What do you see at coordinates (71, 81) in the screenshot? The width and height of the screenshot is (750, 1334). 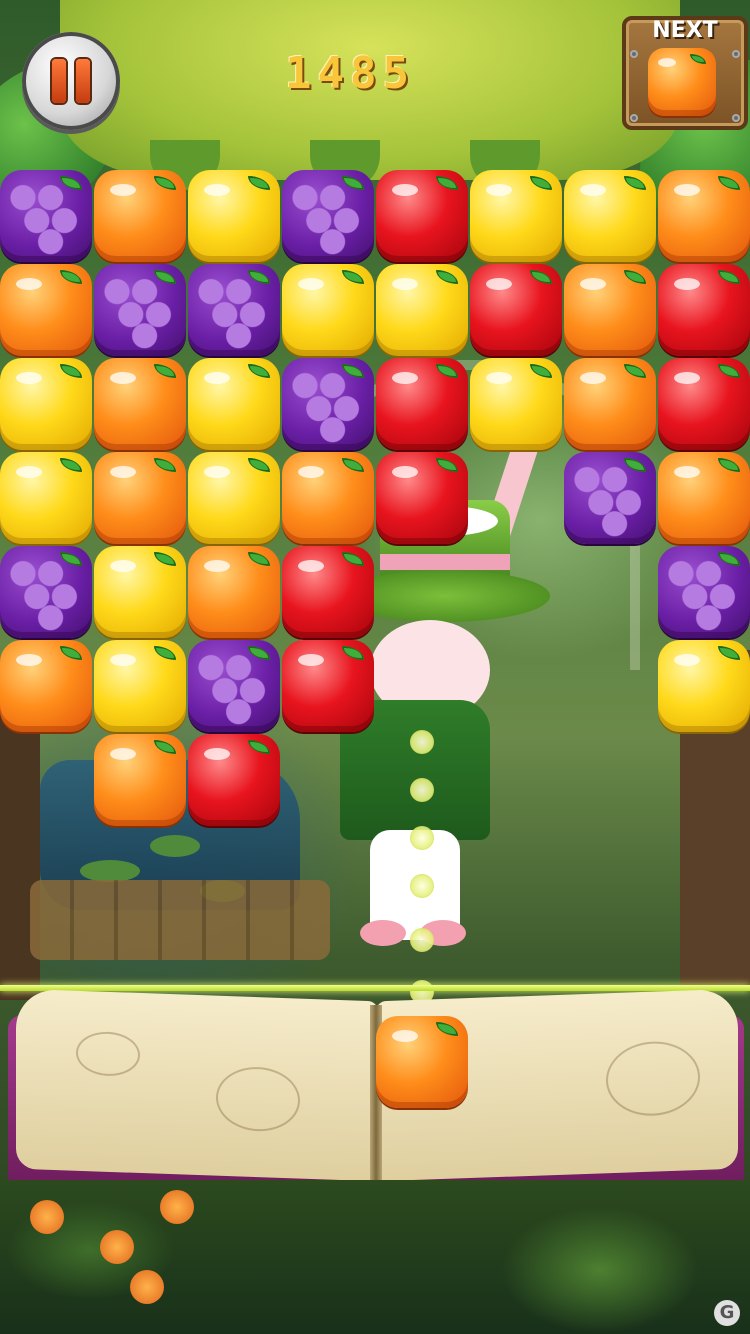 I see `pause-button` at bounding box center [71, 81].